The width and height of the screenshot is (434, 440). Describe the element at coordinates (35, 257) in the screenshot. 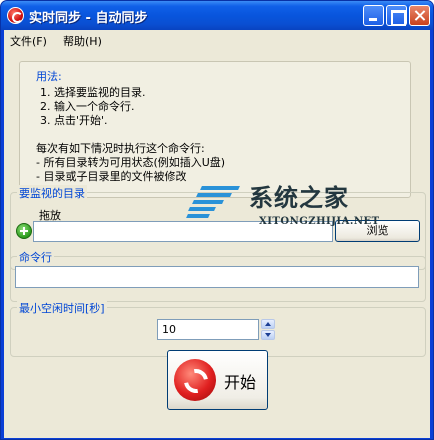

I see `command-label: 命令行` at that location.